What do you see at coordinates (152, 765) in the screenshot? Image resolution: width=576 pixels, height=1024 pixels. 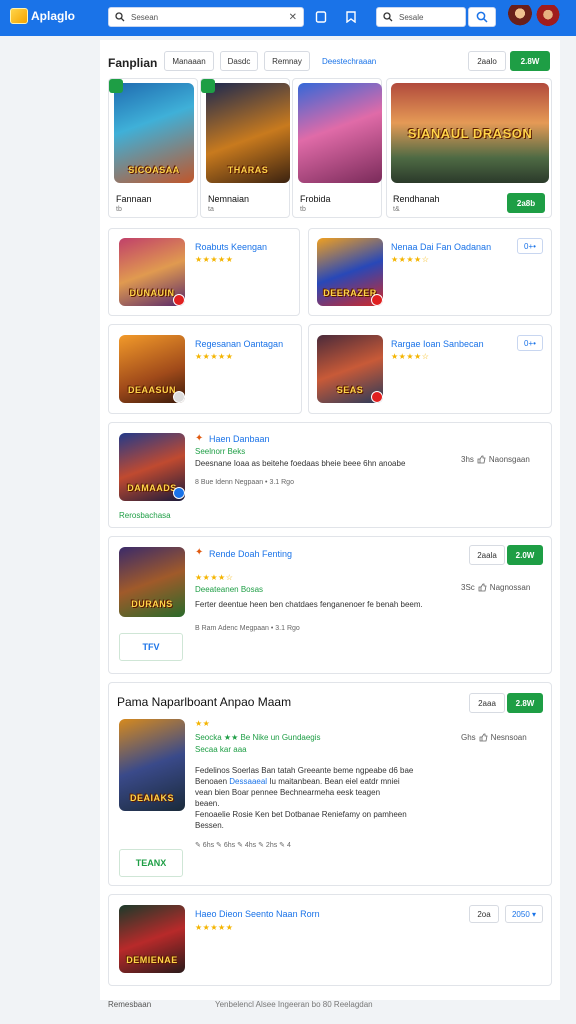 I see `game-thumbnail: DEAIAKS` at bounding box center [152, 765].